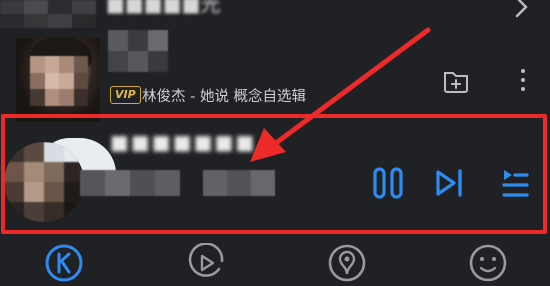 The image size is (550, 286). What do you see at coordinates (488, 263) in the screenshot?
I see `smiley-profile-icon` at bounding box center [488, 263].